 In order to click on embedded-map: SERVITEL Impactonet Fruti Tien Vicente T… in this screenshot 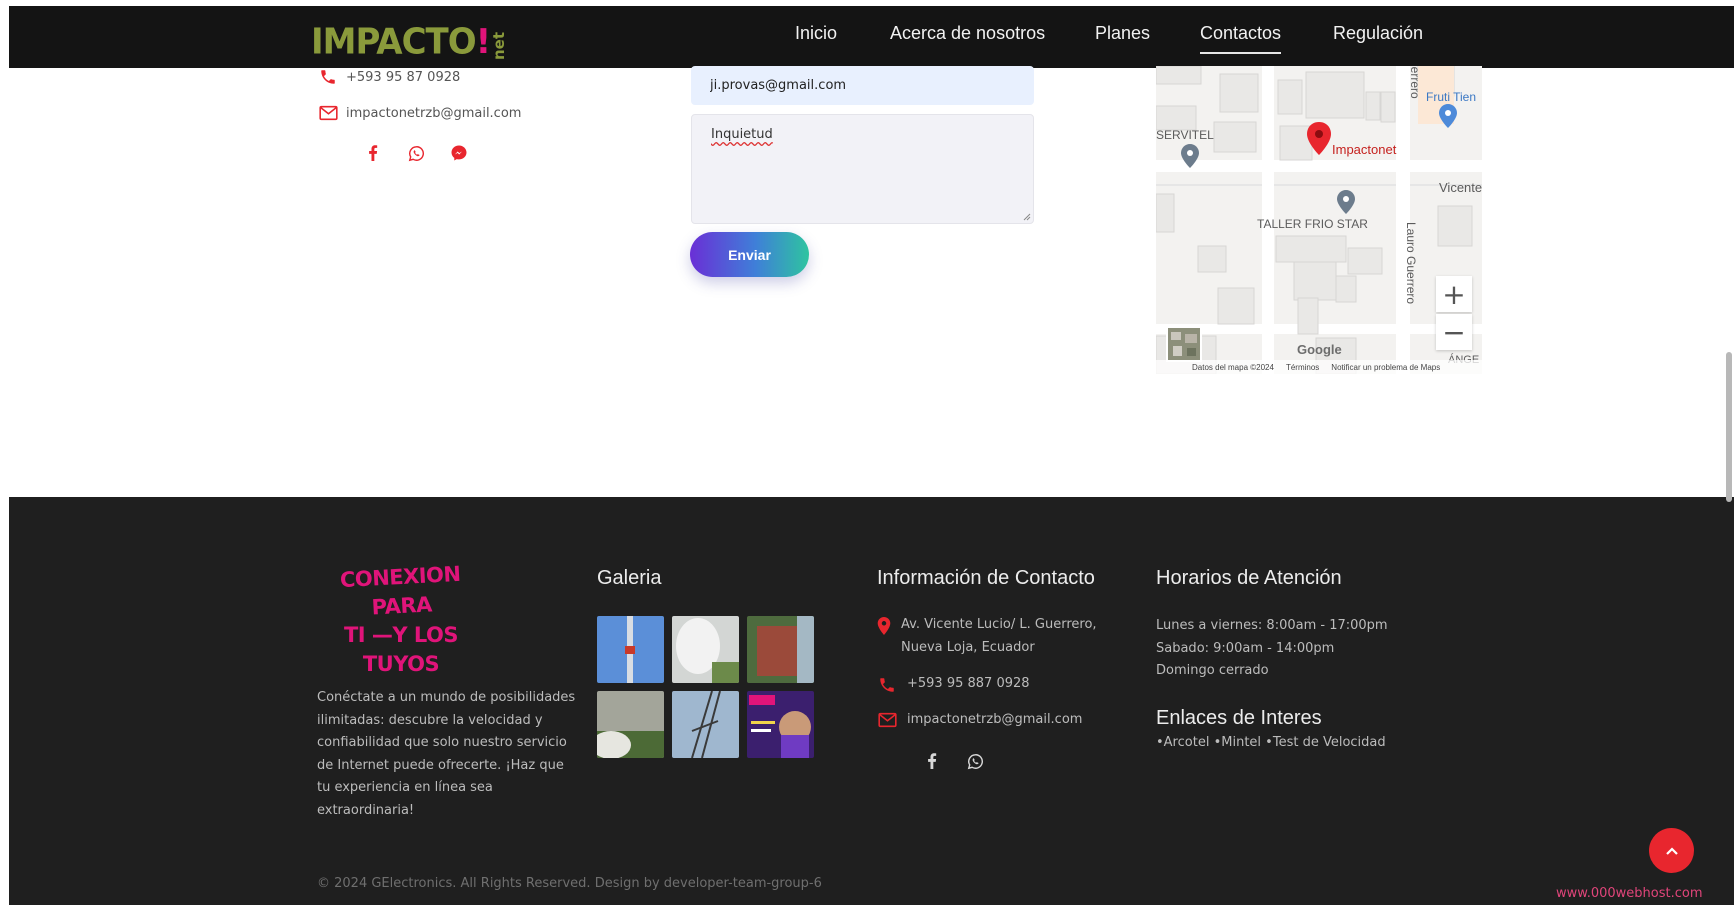, I will do `click(1319, 220)`.